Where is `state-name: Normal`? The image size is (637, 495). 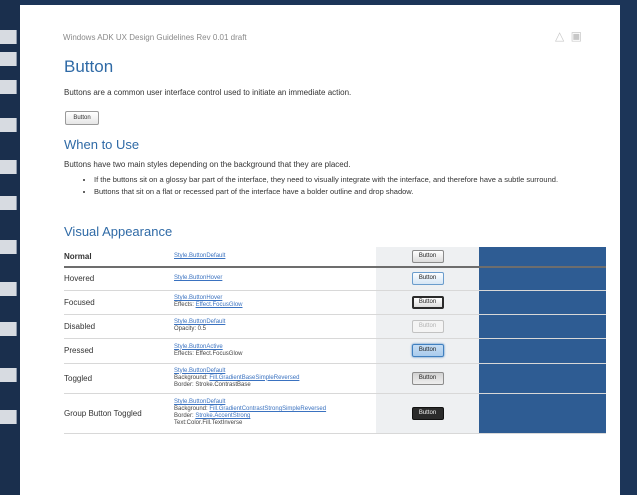 state-name: Normal is located at coordinates (119, 257).